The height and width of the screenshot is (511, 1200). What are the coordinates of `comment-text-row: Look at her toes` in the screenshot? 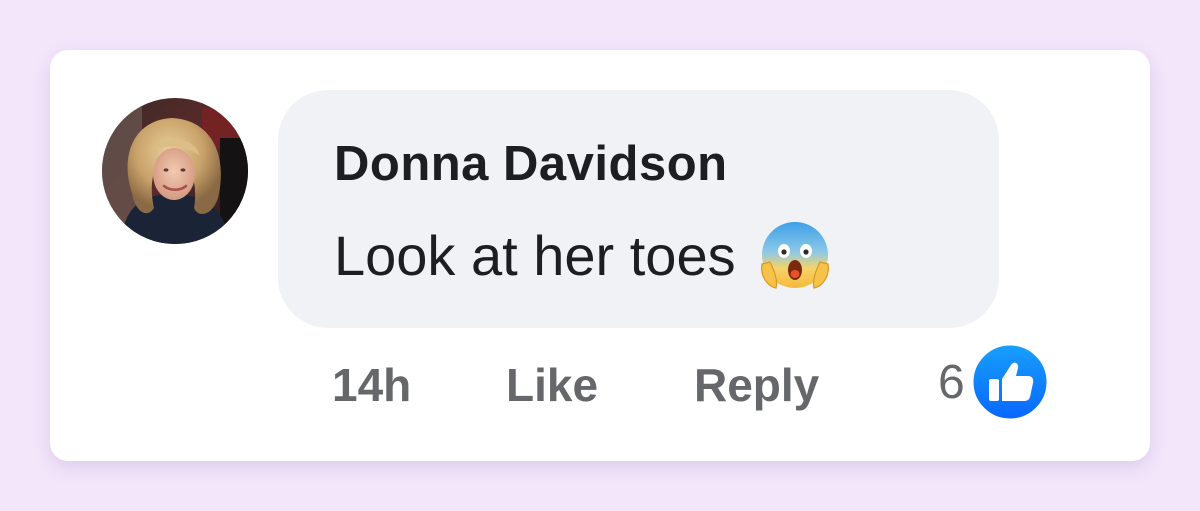 It's located at (583, 255).